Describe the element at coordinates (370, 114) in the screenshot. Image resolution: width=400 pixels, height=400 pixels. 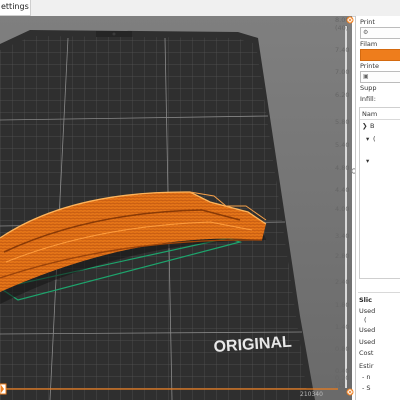
I see `object-list-header: Nam` at that location.